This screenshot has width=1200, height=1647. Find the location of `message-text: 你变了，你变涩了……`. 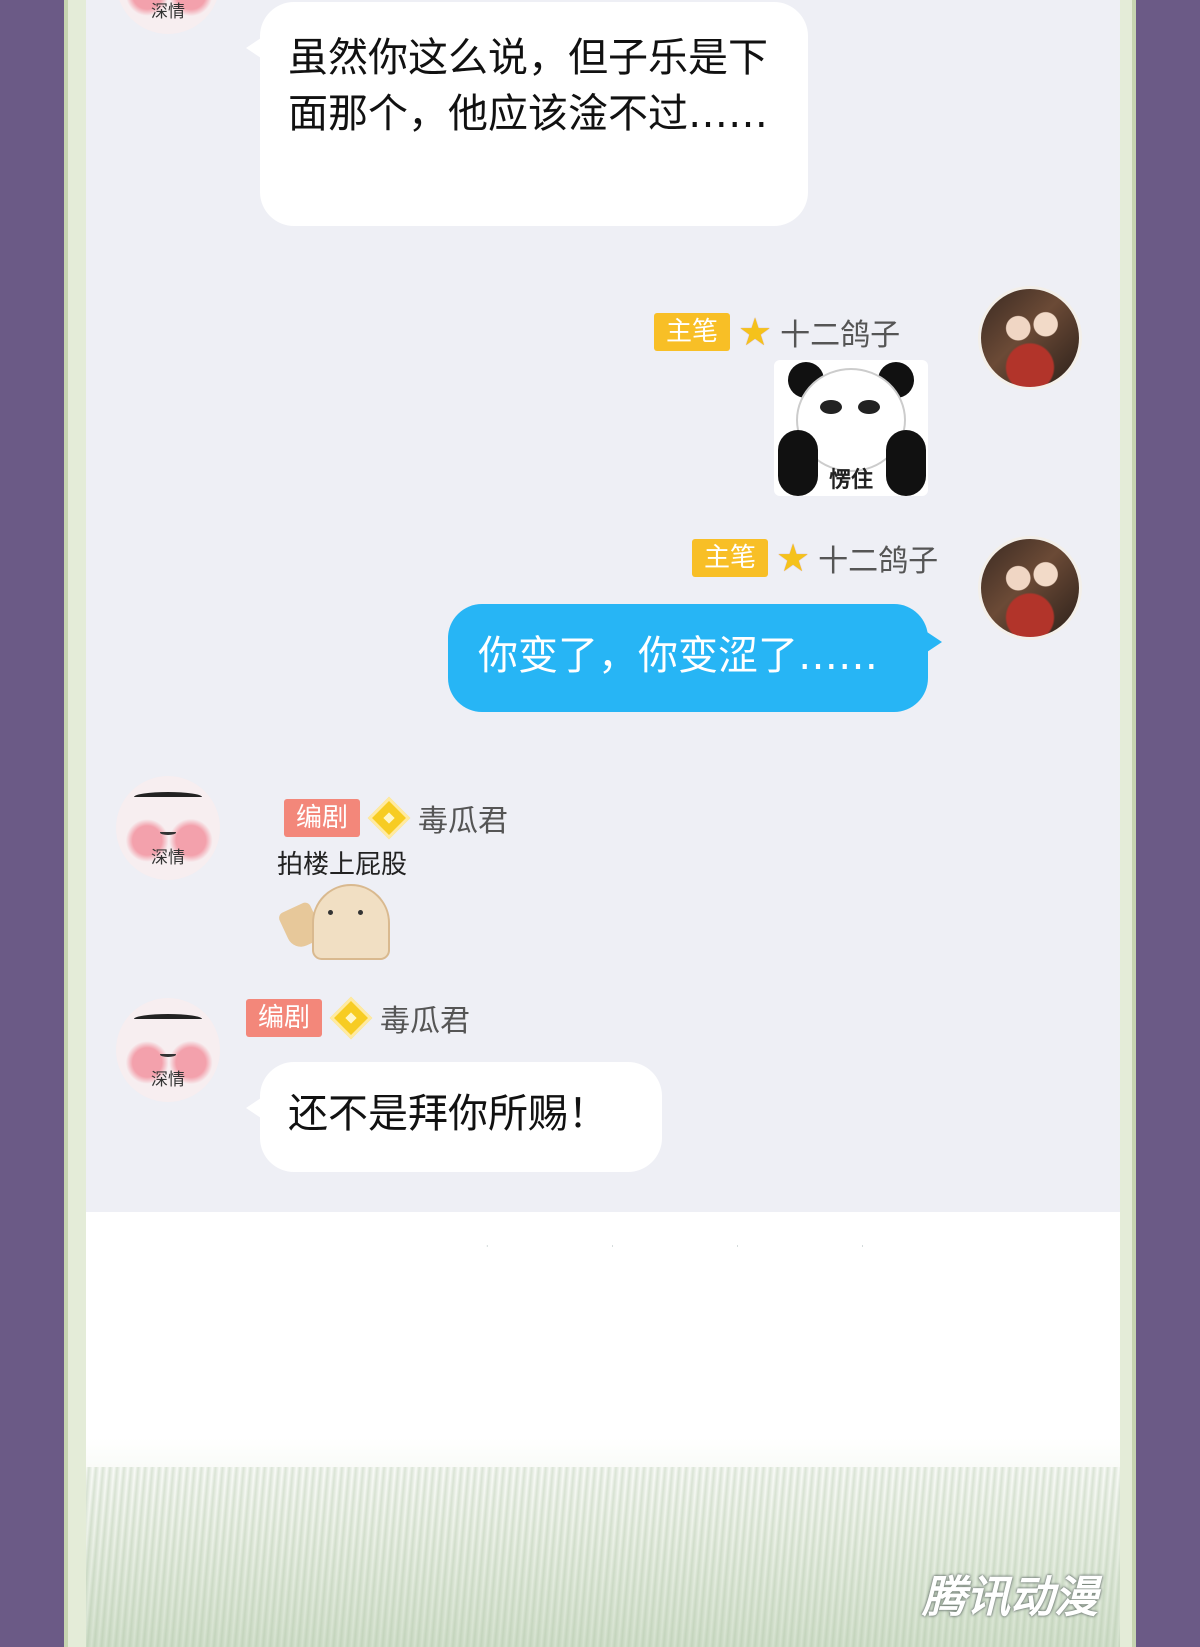

message-text: 你变了，你变涩了…… is located at coordinates (678, 656).